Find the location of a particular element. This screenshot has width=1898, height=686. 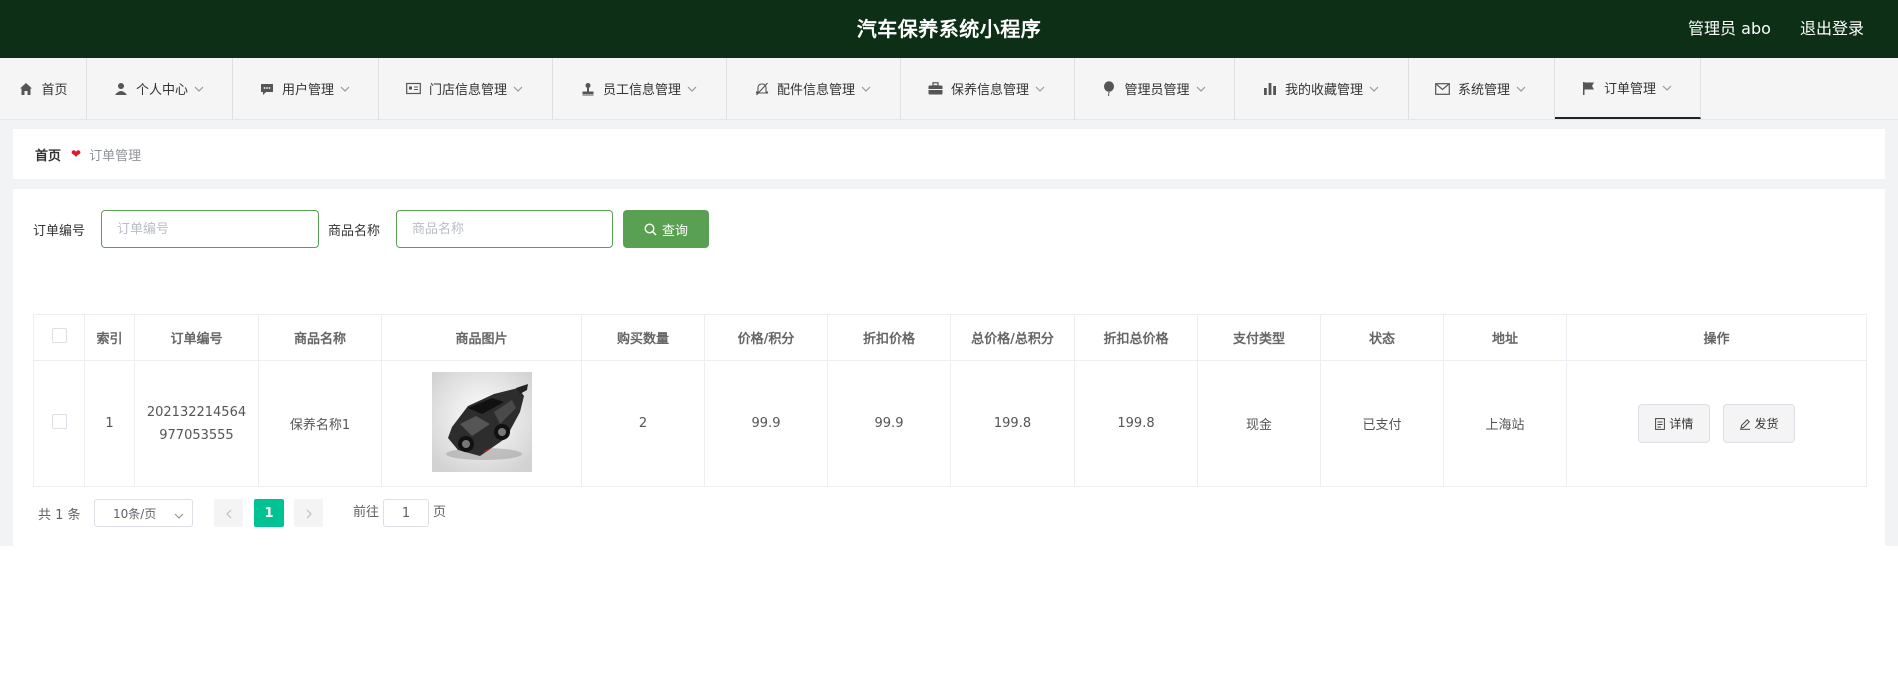

ship-button: 发货 is located at coordinates (1758, 423).